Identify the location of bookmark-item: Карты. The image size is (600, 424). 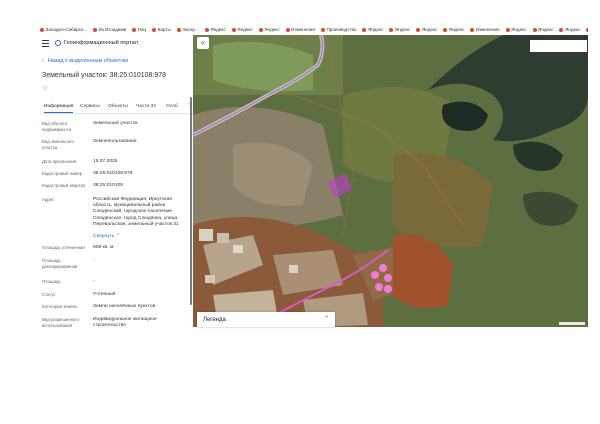
(161, 30).